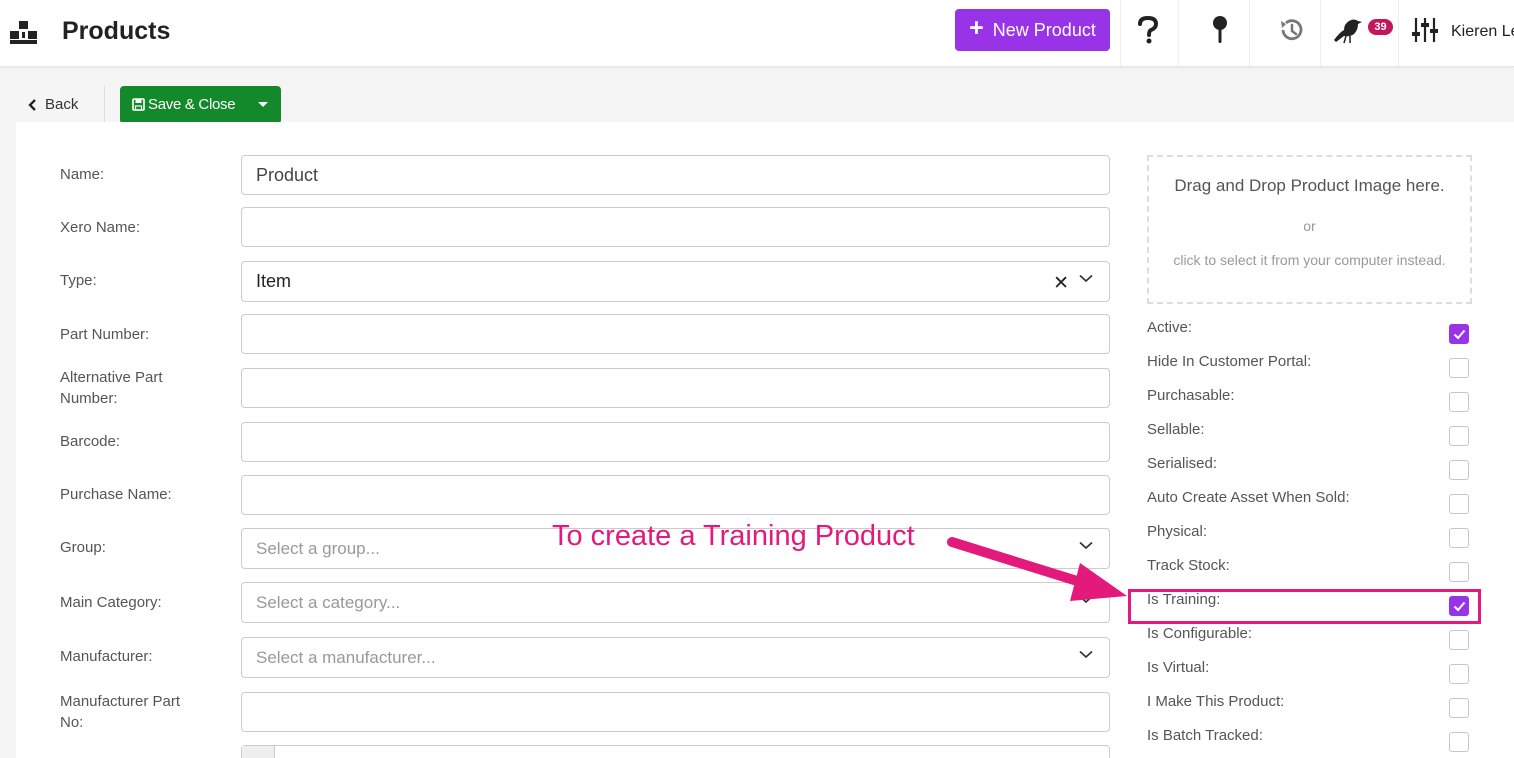 This screenshot has height=758, width=1514. What do you see at coordinates (111, 377) in the screenshot?
I see `label-line: Alternative Part` at bounding box center [111, 377].